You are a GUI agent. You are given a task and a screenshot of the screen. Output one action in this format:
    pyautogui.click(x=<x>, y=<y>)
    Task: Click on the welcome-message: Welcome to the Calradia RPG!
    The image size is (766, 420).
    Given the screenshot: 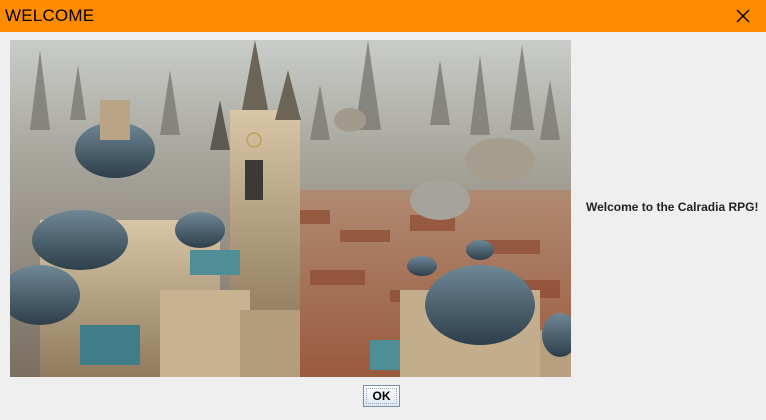 What is the action you would take?
    pyautogui.click(x=672, y=207)
    